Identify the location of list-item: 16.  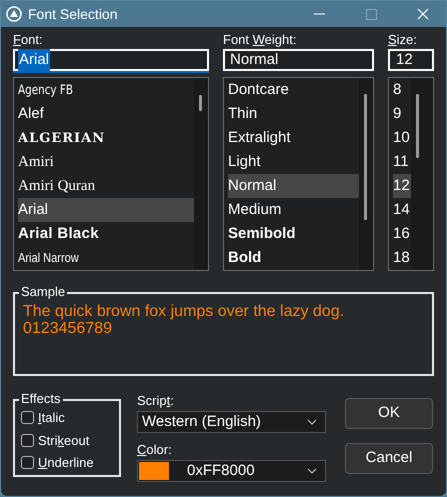
(402, 234).